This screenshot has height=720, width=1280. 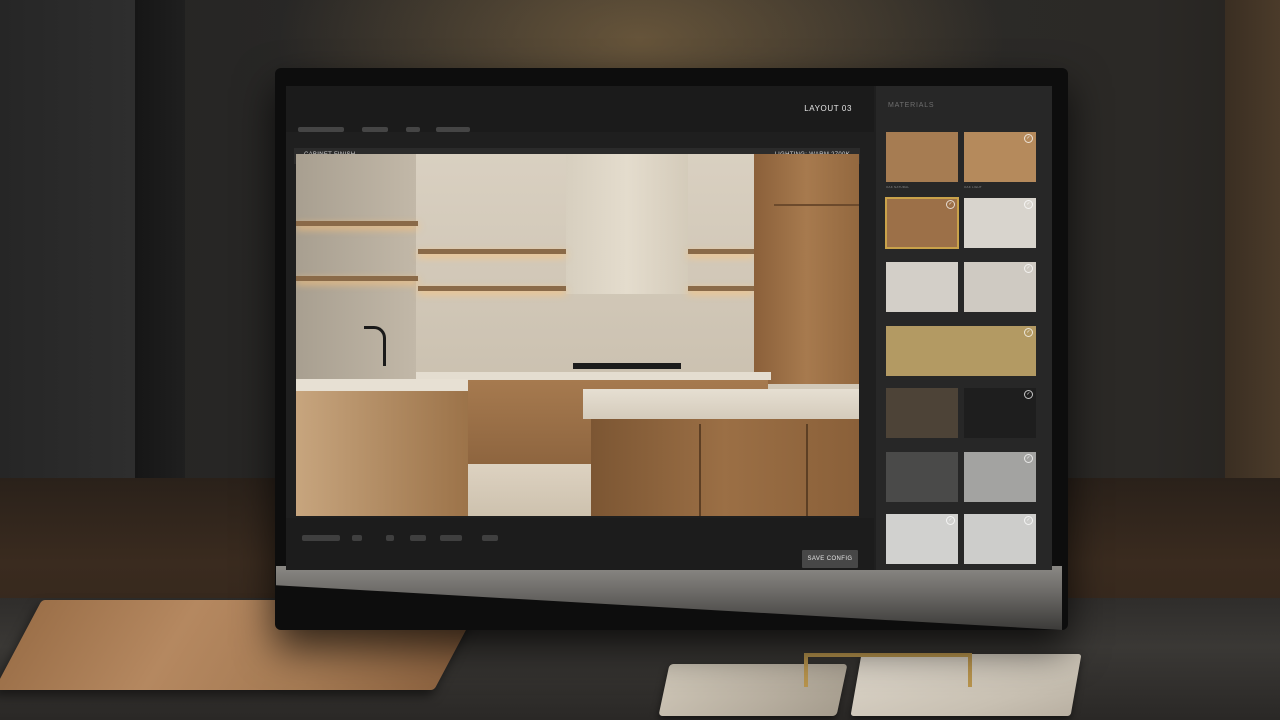 I want to click on materials-panel: MATERIALS OAK NATURAL ✓ OAK LIGHT ✓ ✓ ✓ ✓ ✓ ✓ ✓ ✓, so click(x=964, y=328).